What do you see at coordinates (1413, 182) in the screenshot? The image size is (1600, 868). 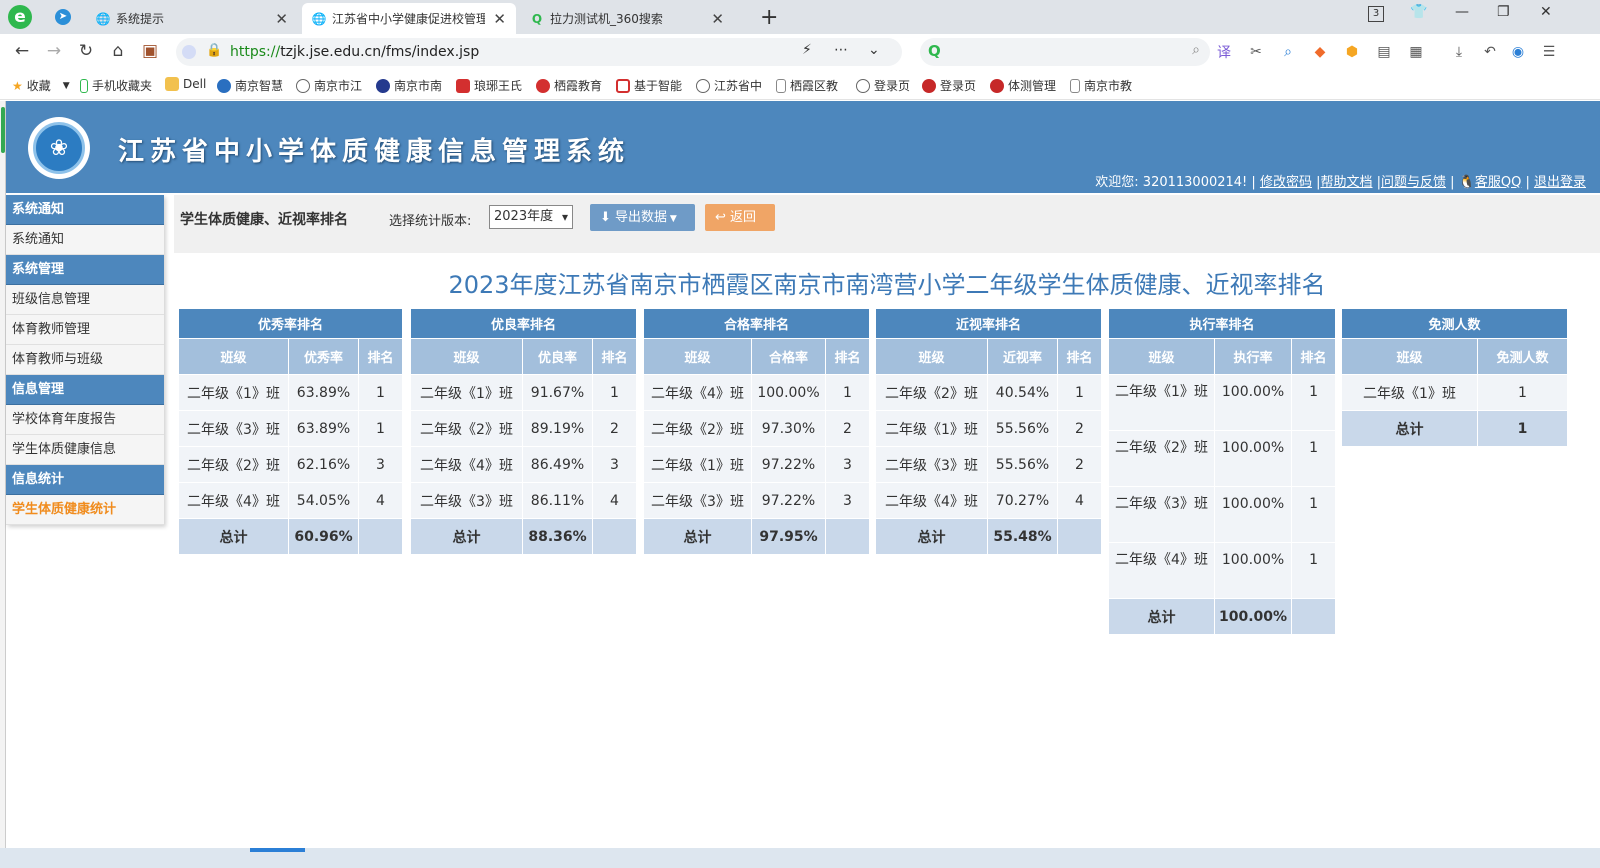 I see `feedback-link: 问题与反馈` at bounding box center [1413, 182].